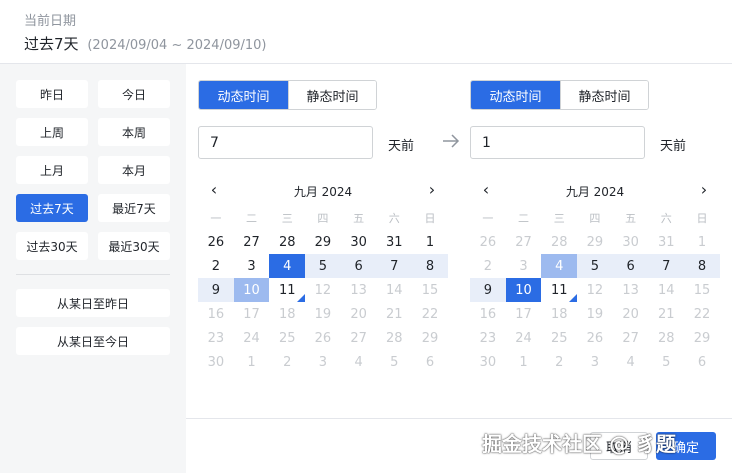  What do you see at coordinates (451, 141) in the screenshot?
I see `arrow-right-icon` at bounding box center [451, 141].